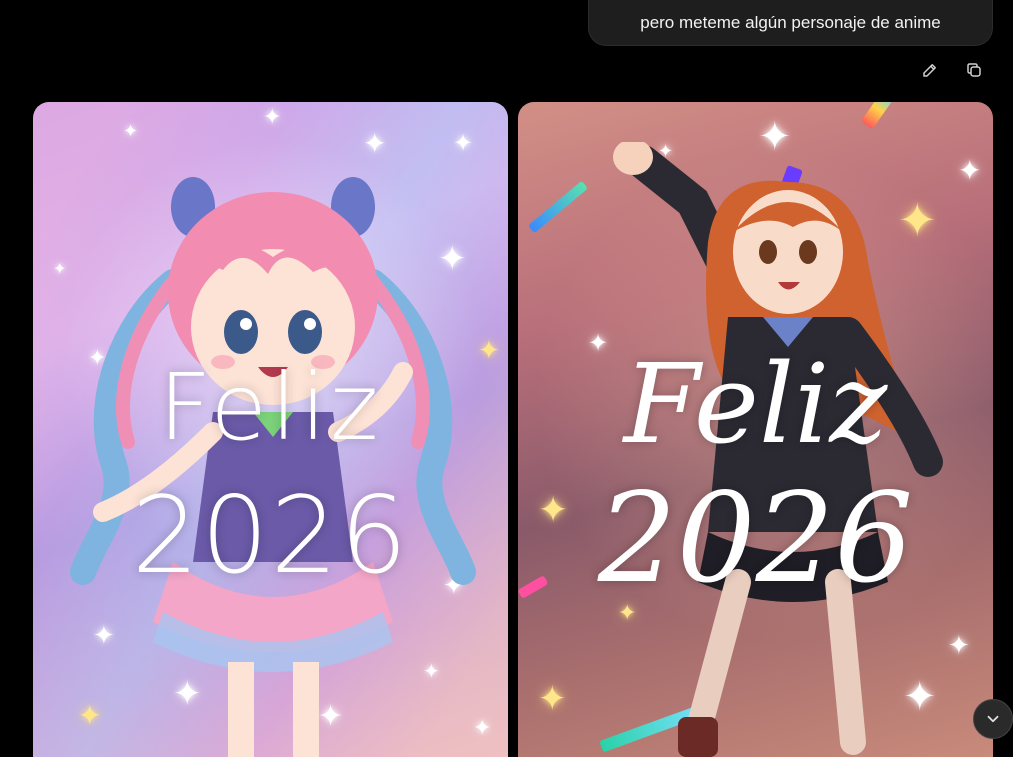  I want to click on scroll-to-bottom-button, so click(993, 719).